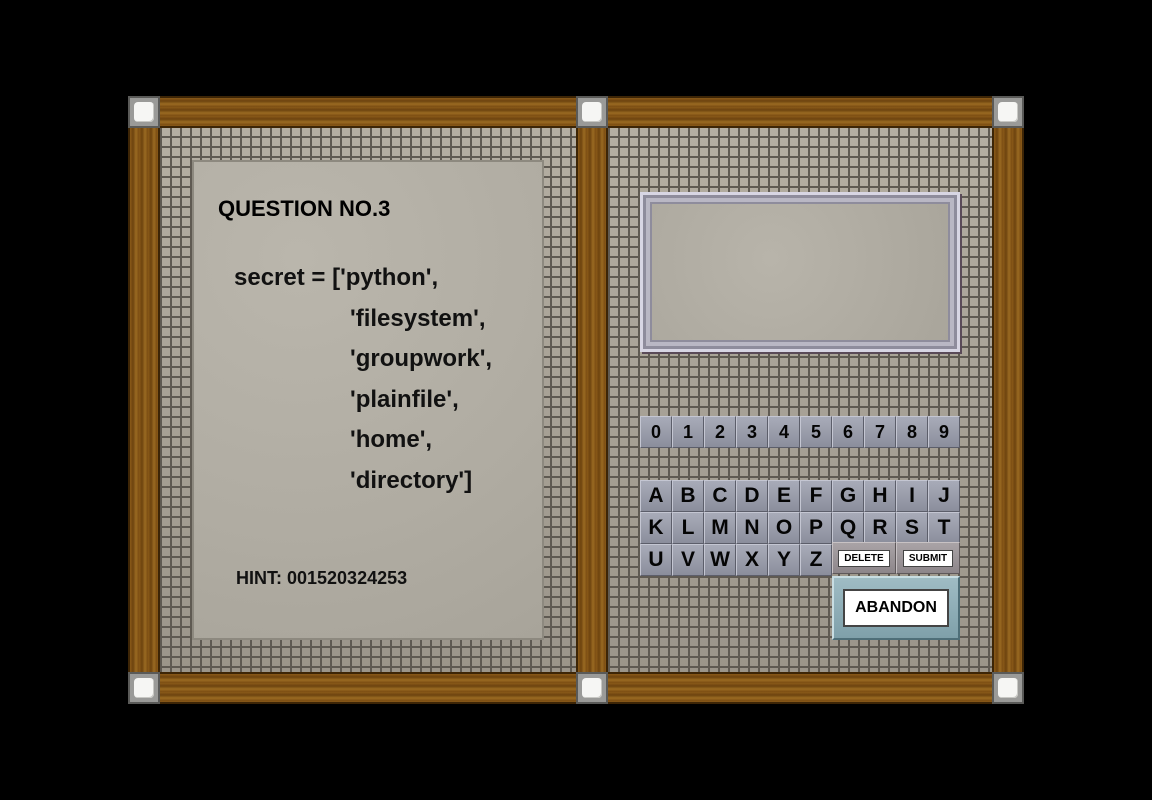  I want to click on key-B: B, so click(688, 496).